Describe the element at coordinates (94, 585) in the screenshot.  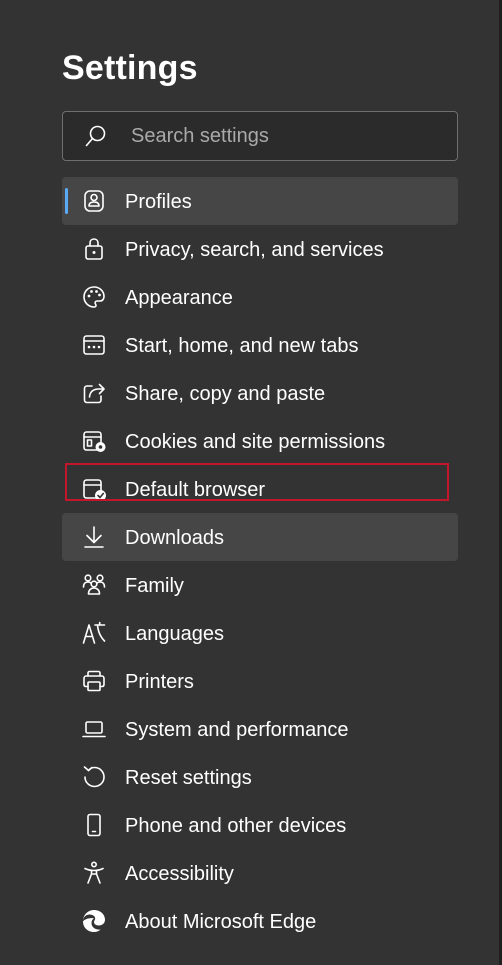
I see `family-icon` at that location.